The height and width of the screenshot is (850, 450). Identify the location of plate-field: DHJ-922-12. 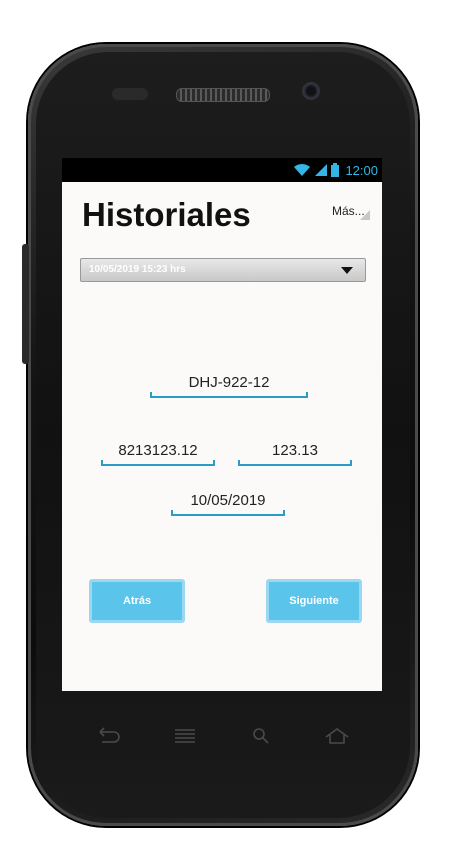
(229, 386).